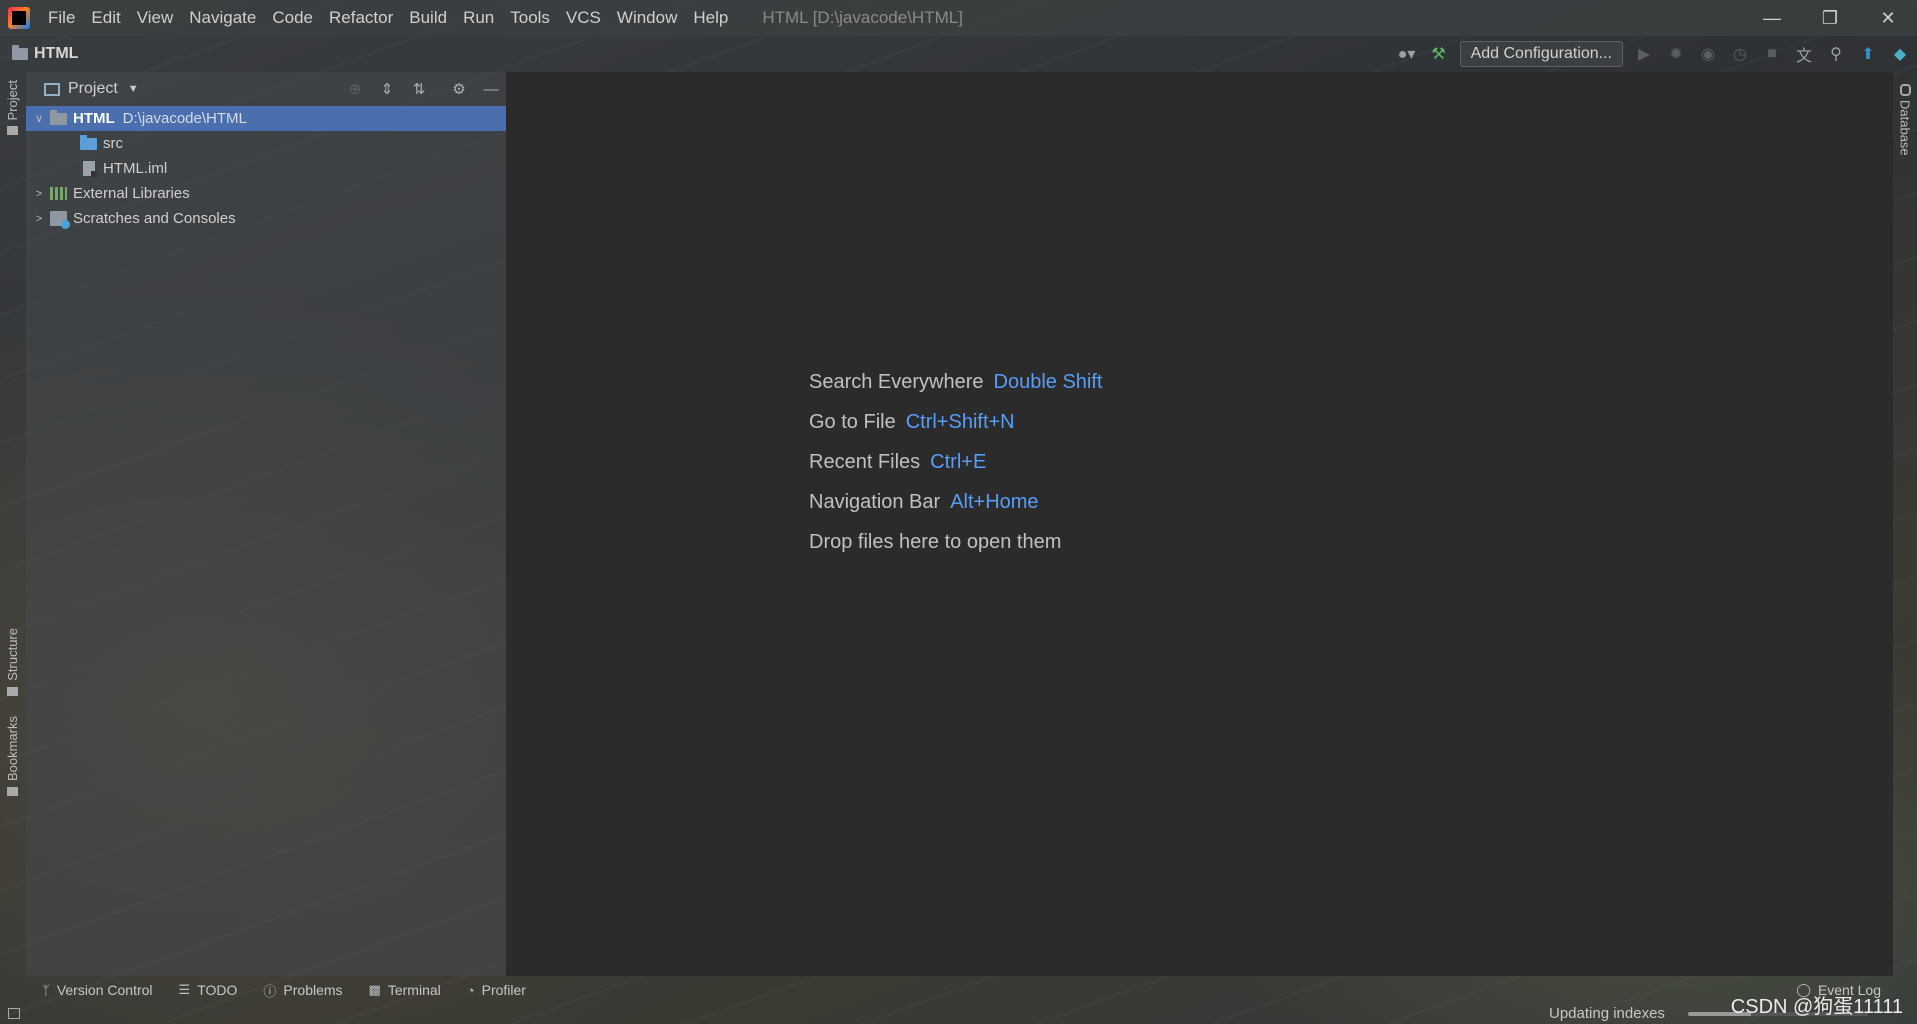  I want to click on library-icon, so click(58, 193).